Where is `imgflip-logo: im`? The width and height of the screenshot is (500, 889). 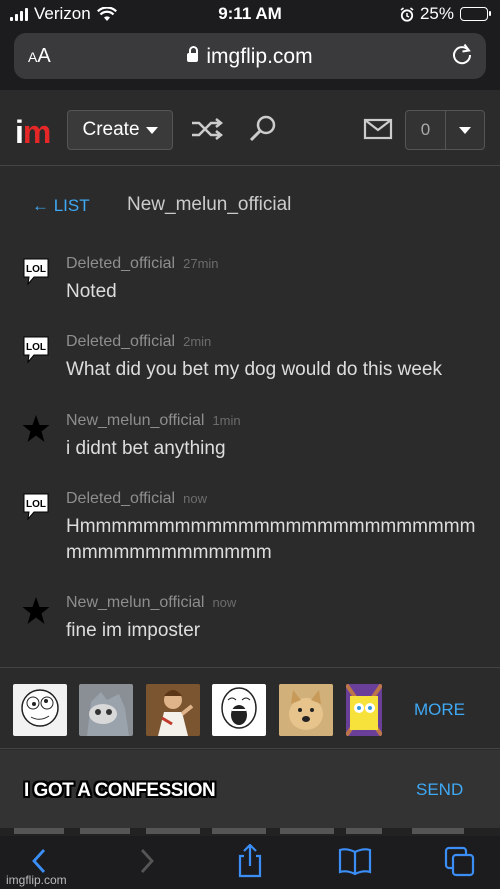 imgflip-logo: im is located at coordinates (33, 132).